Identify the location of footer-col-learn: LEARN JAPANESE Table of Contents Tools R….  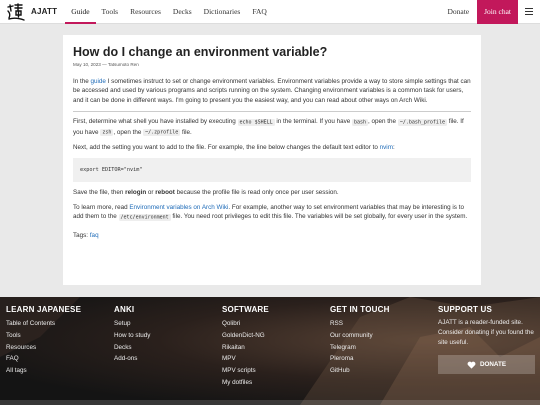
(60, 347).